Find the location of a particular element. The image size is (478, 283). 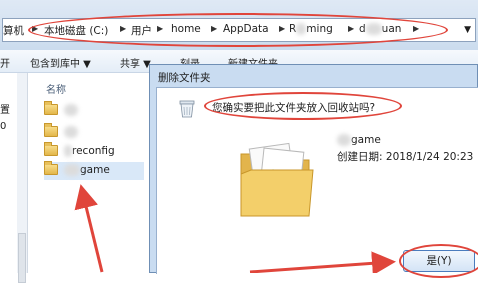

arrow-to-yes is located at coordinates (322, 262).